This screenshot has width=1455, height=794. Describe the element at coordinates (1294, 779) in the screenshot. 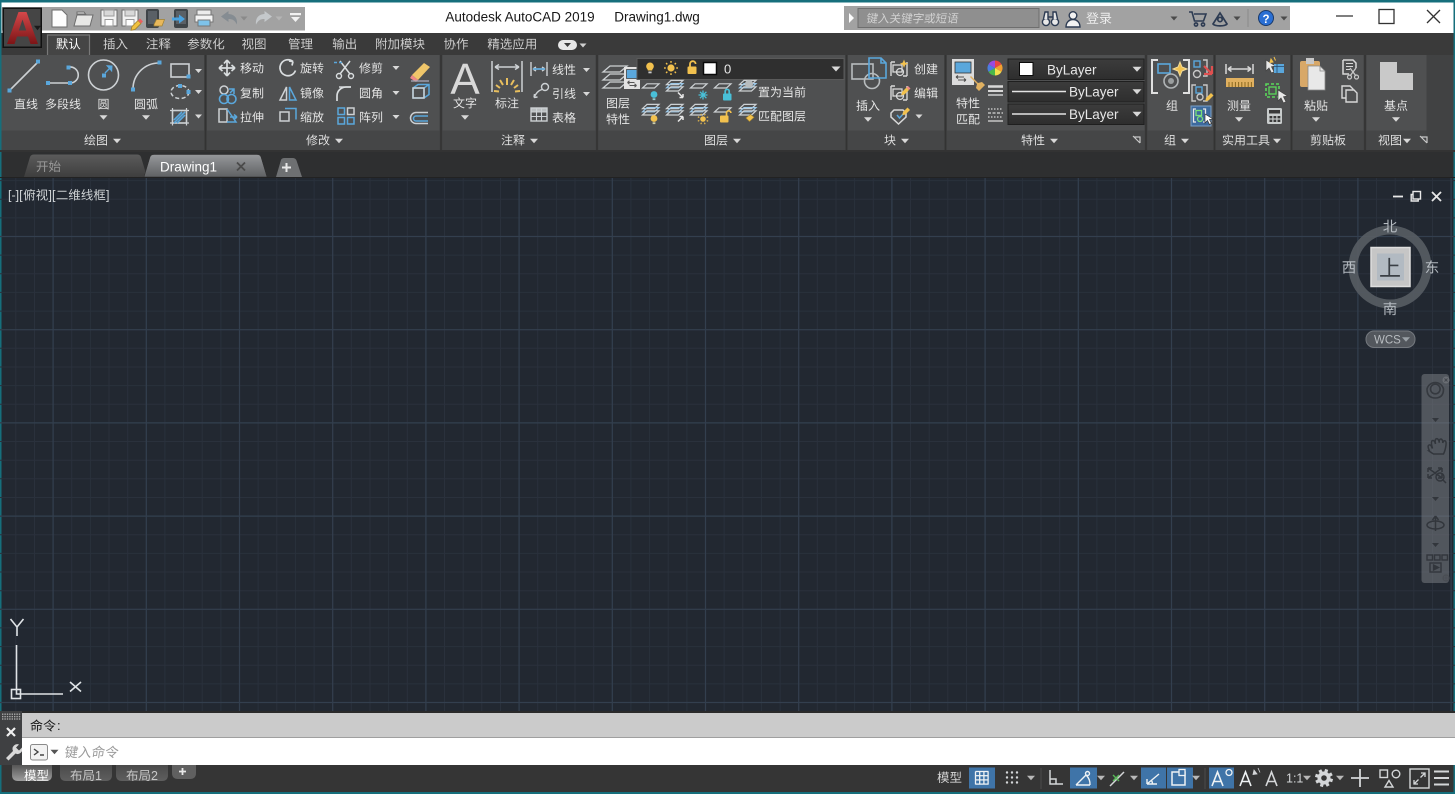

I see `svg-text: 1:1` at that location.